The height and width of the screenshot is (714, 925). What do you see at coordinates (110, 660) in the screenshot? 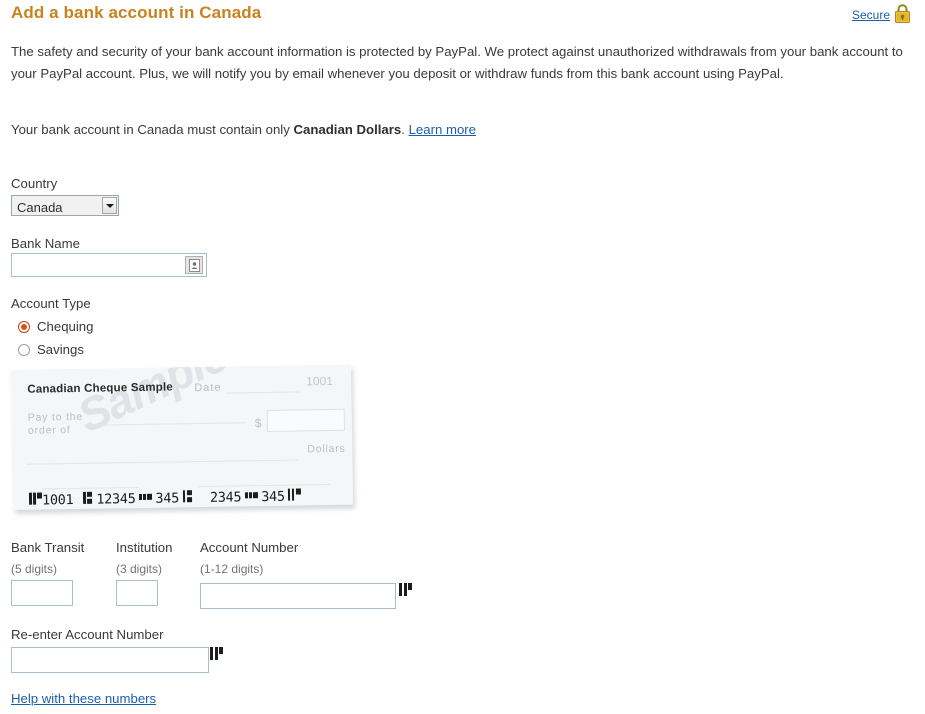
I see `reenter-account-number-input` at bounding box center [110, 660].